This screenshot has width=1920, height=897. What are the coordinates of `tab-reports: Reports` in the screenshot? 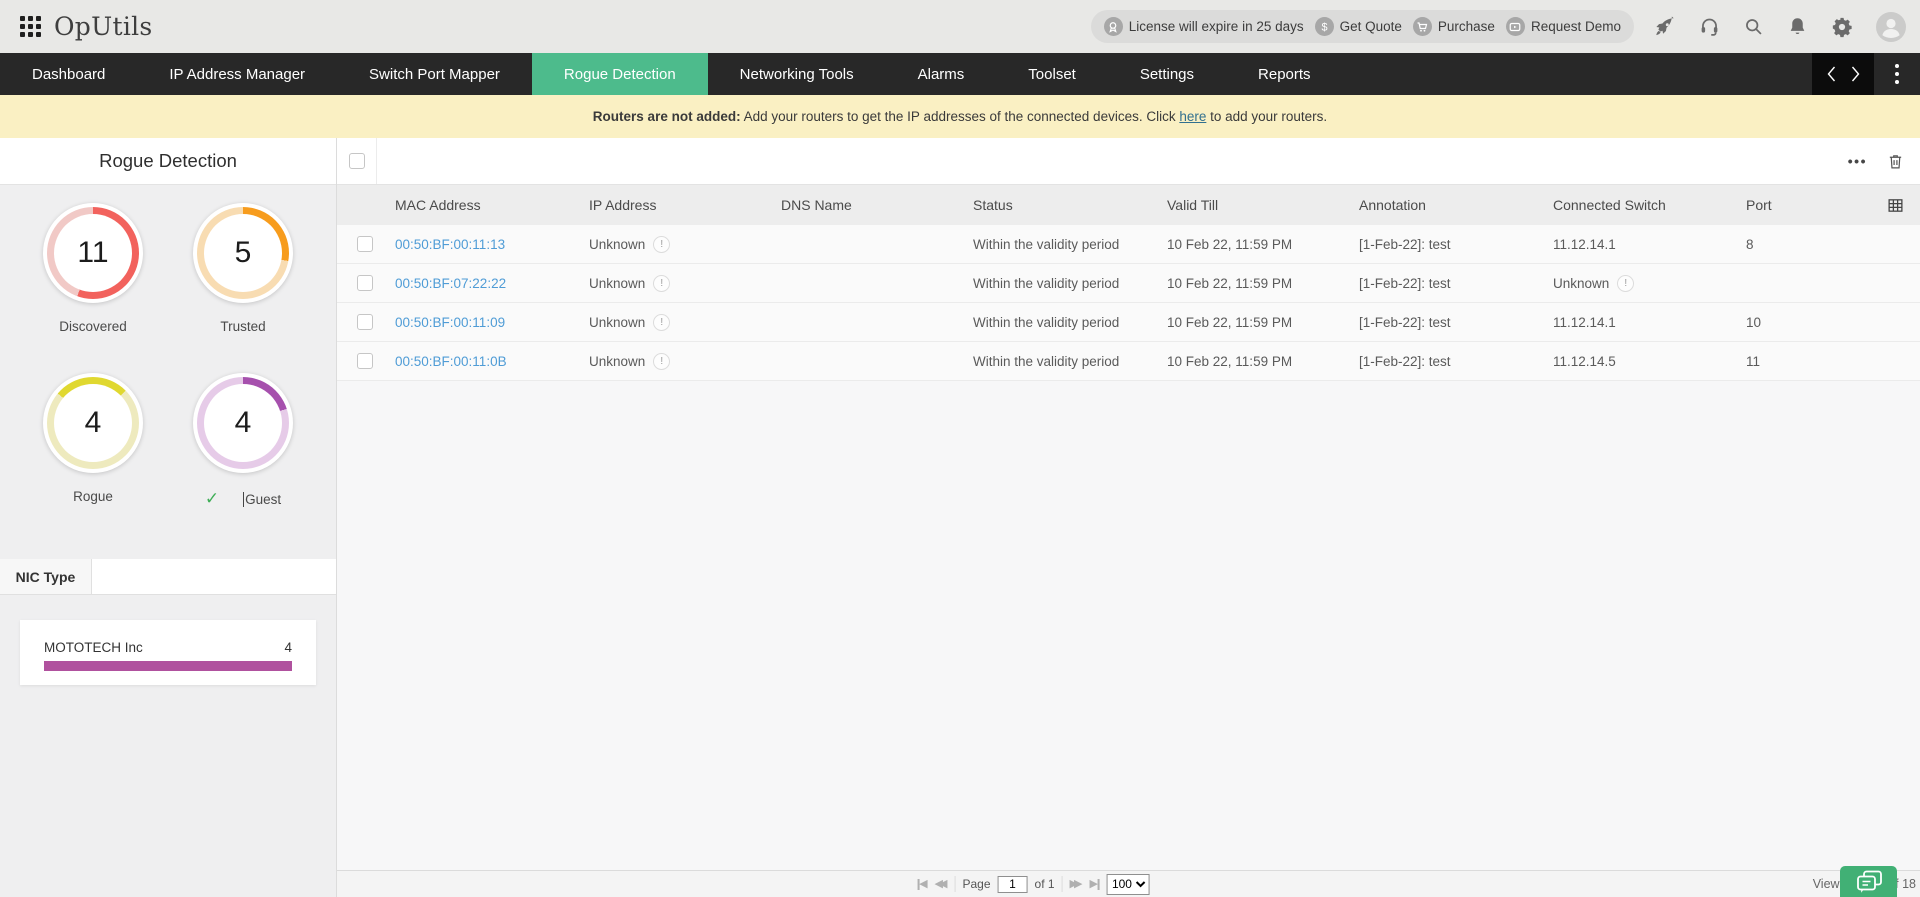 It's located at (1284, 74).